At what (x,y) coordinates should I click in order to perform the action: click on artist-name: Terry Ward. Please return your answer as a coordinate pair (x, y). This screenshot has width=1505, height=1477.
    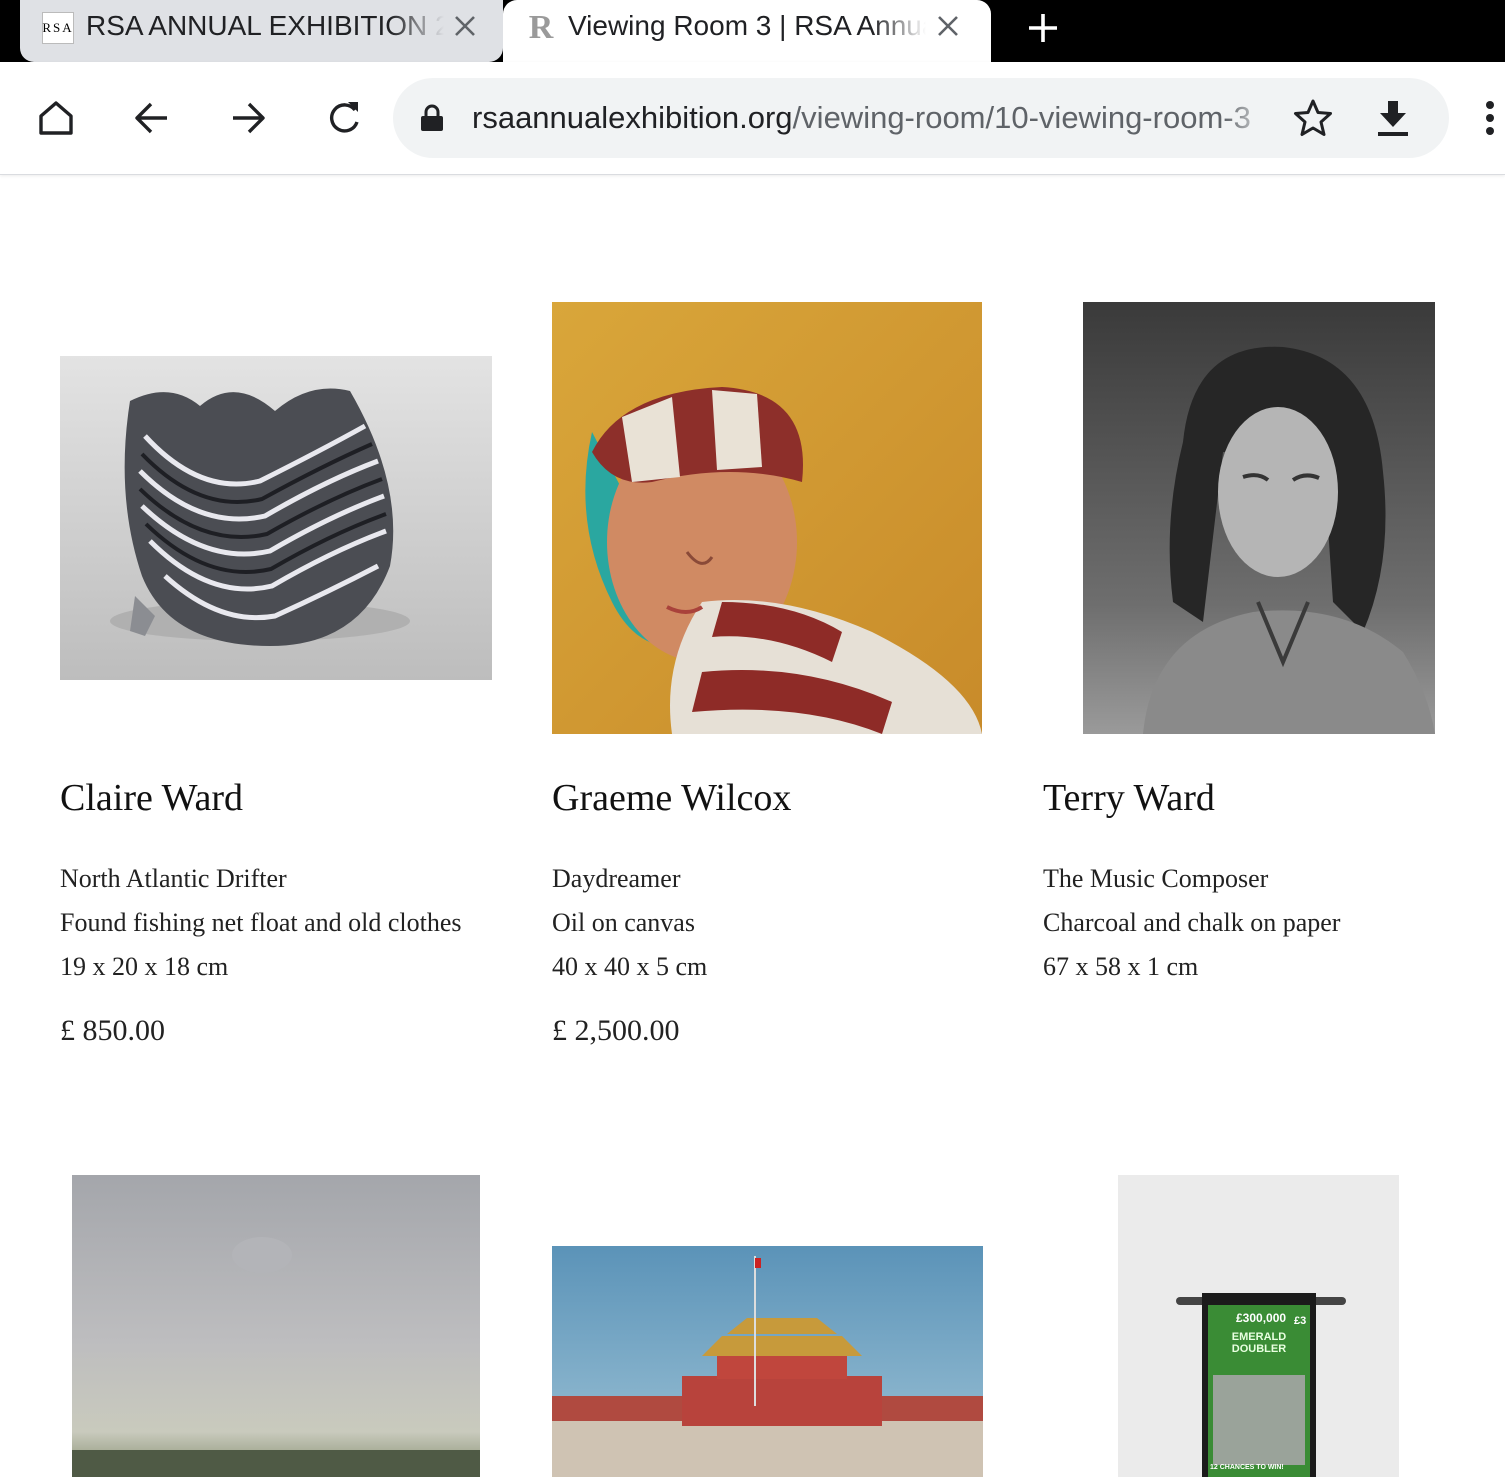
    Looking at the image, I should click on (1129, 798).